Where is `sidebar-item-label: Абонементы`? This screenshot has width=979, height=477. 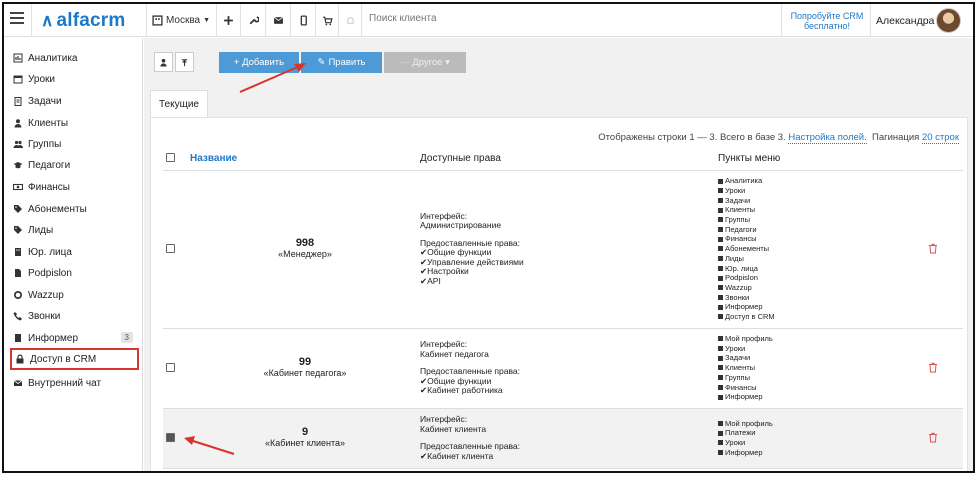
sidebar-item-label: Абонементы is located at coordinates (57, 209).